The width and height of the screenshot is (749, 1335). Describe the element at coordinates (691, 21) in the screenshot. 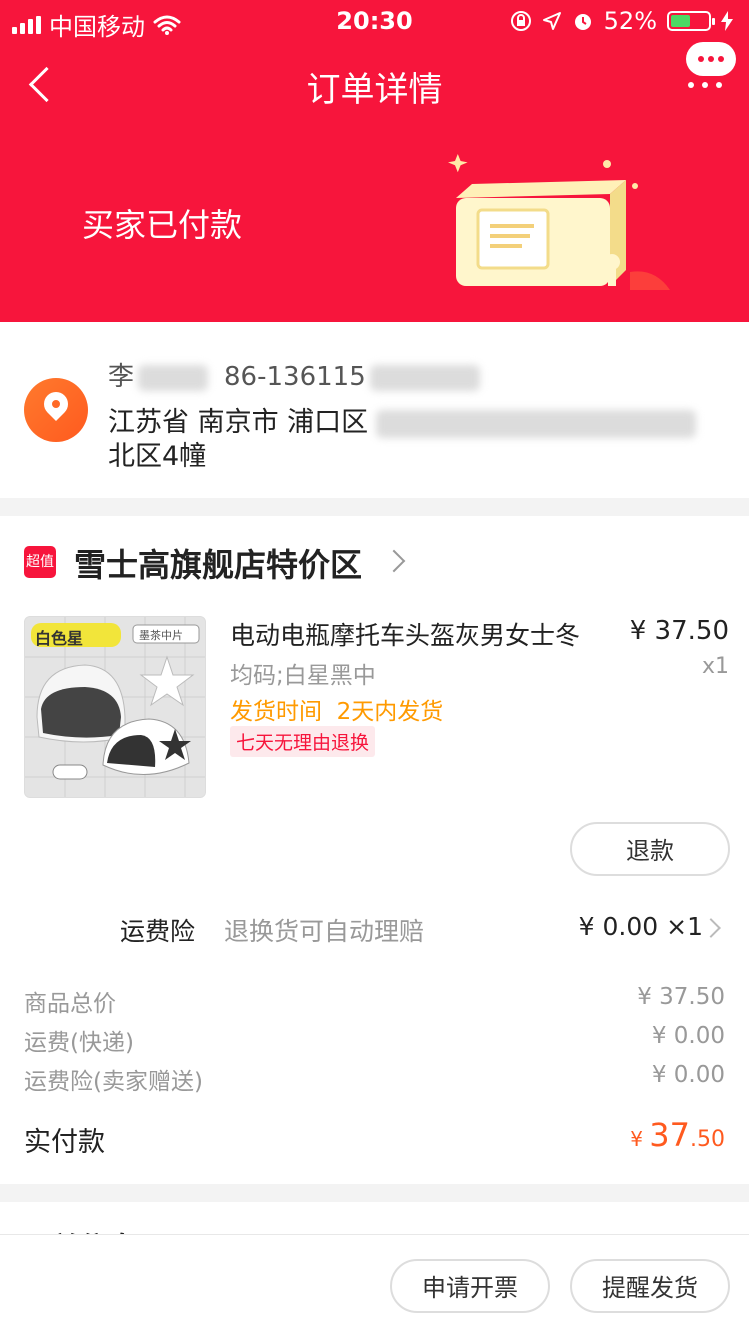

I see `battery-icon` at that location.